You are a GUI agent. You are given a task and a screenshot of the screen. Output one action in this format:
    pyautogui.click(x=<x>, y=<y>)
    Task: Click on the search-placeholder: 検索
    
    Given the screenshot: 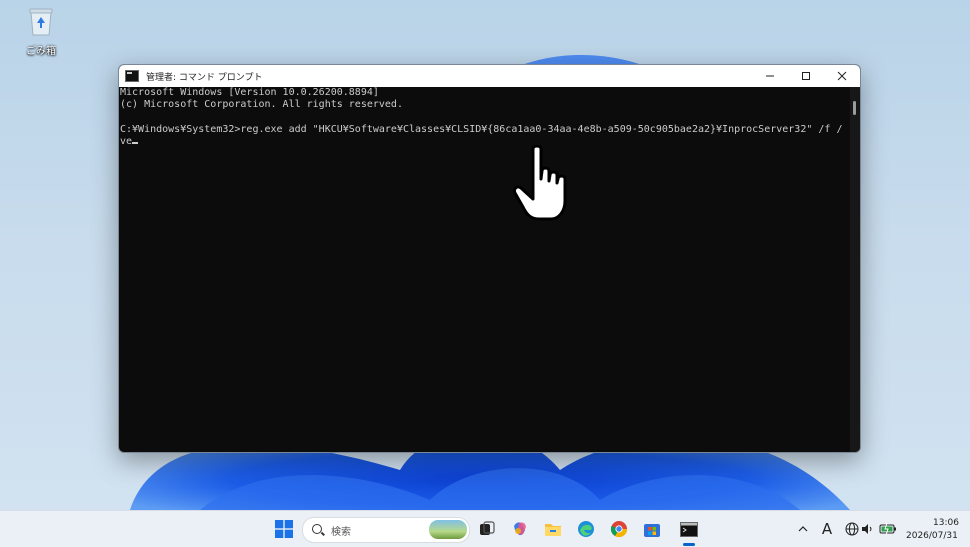 What is the action you would take?
    pyautogui.click(x=341, y=532)
    